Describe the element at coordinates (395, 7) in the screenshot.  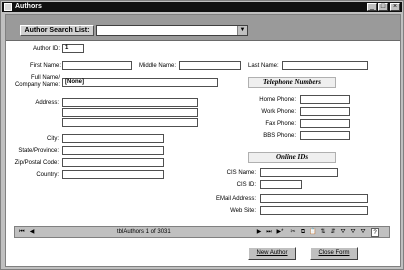
I see `close-window-button: ×` at that location.